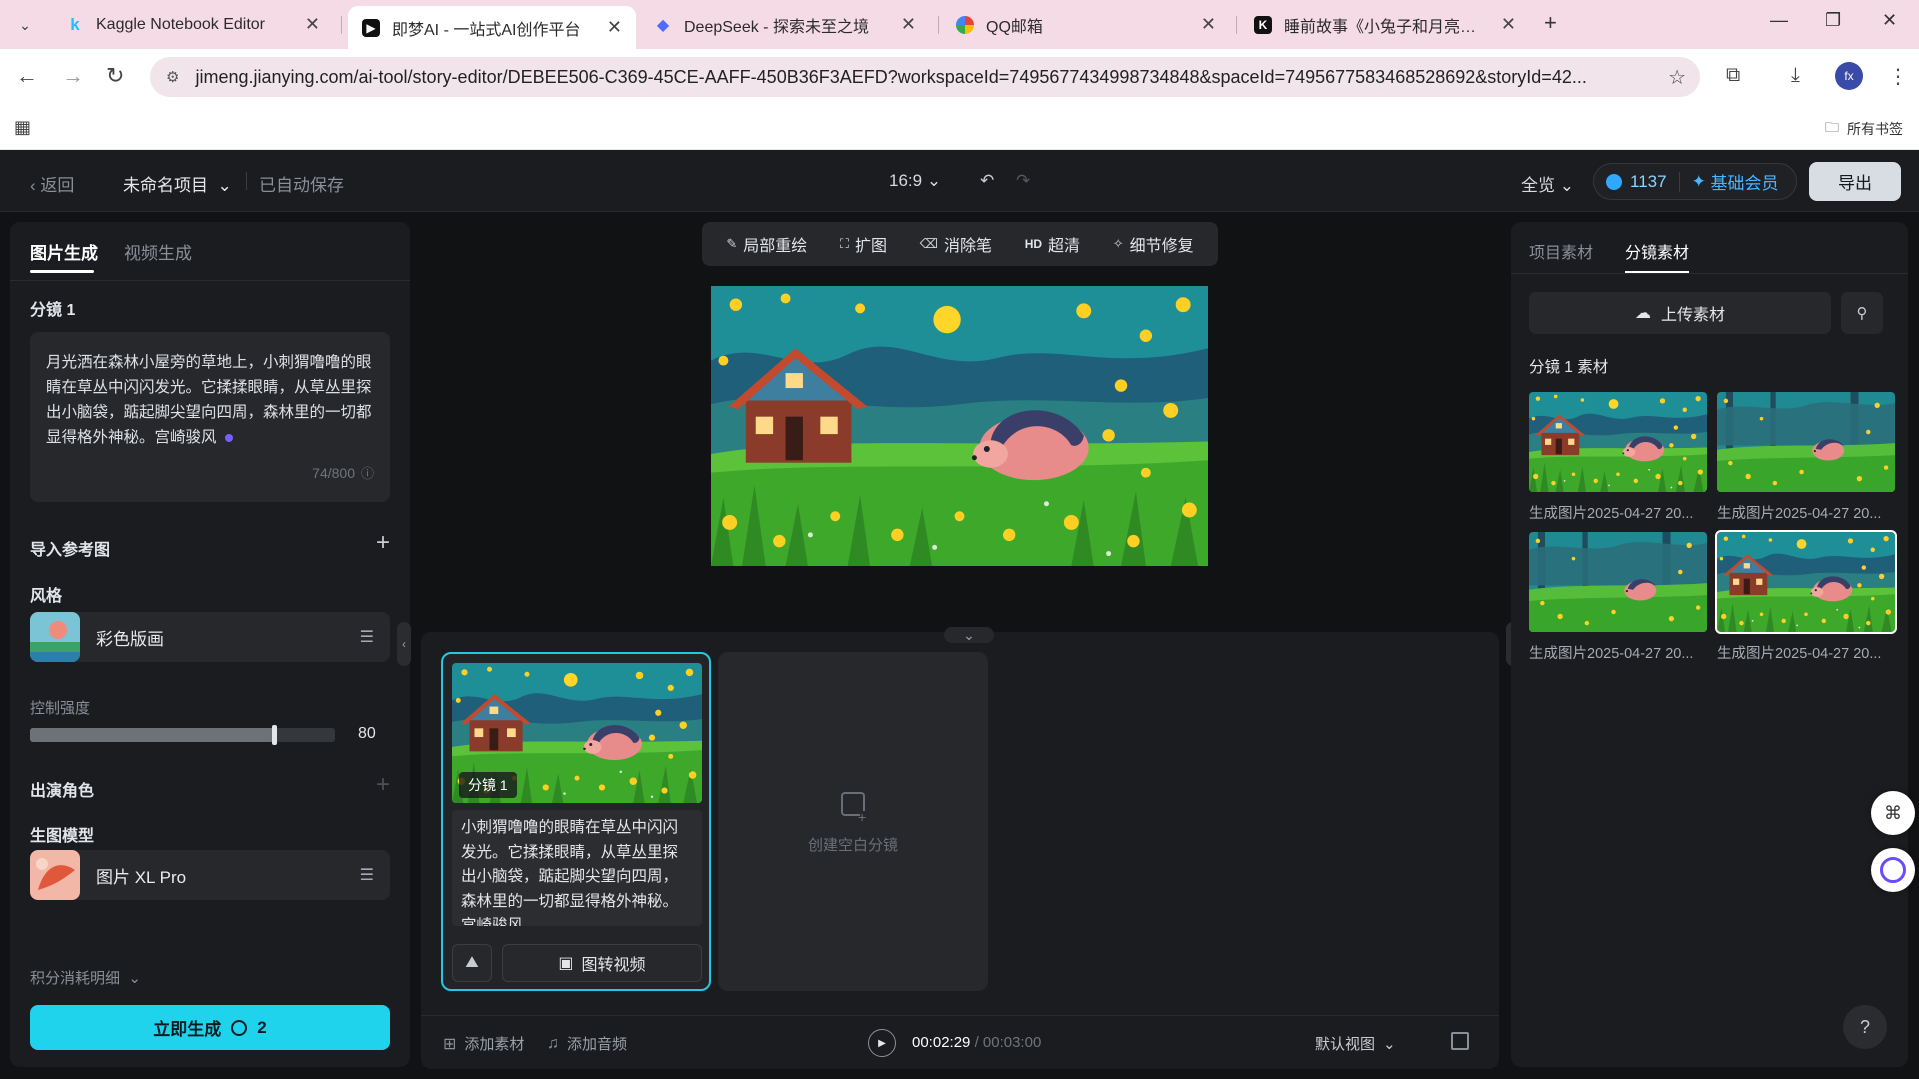 This screenshot has width=1919, height=1079. What do you see at coordinates (1864, 129) in the screenshot?
I see `all-bookmarks: 🗀 所有书签` at bounding box center [1864, 129].